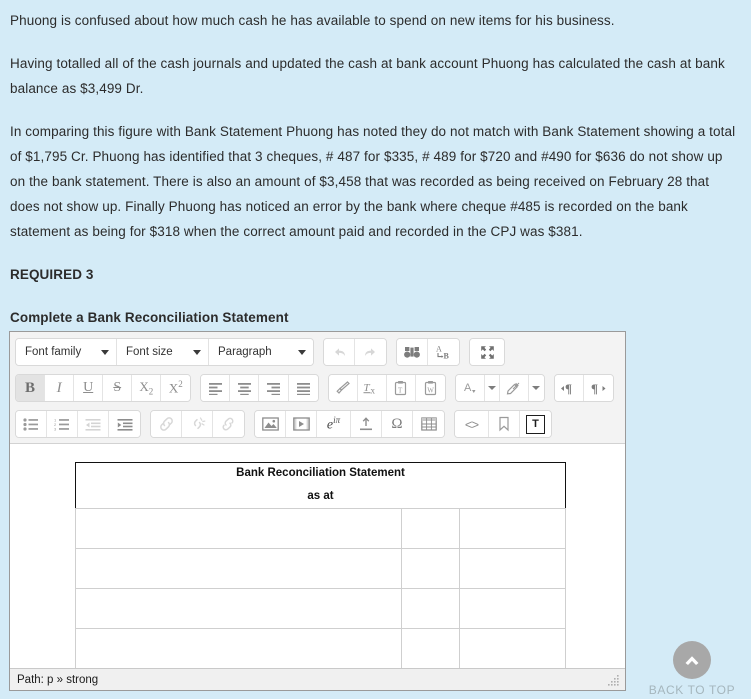 The width and height of the screenshot is (751, 699). I want to click on undo-icon, so click(339, 351).